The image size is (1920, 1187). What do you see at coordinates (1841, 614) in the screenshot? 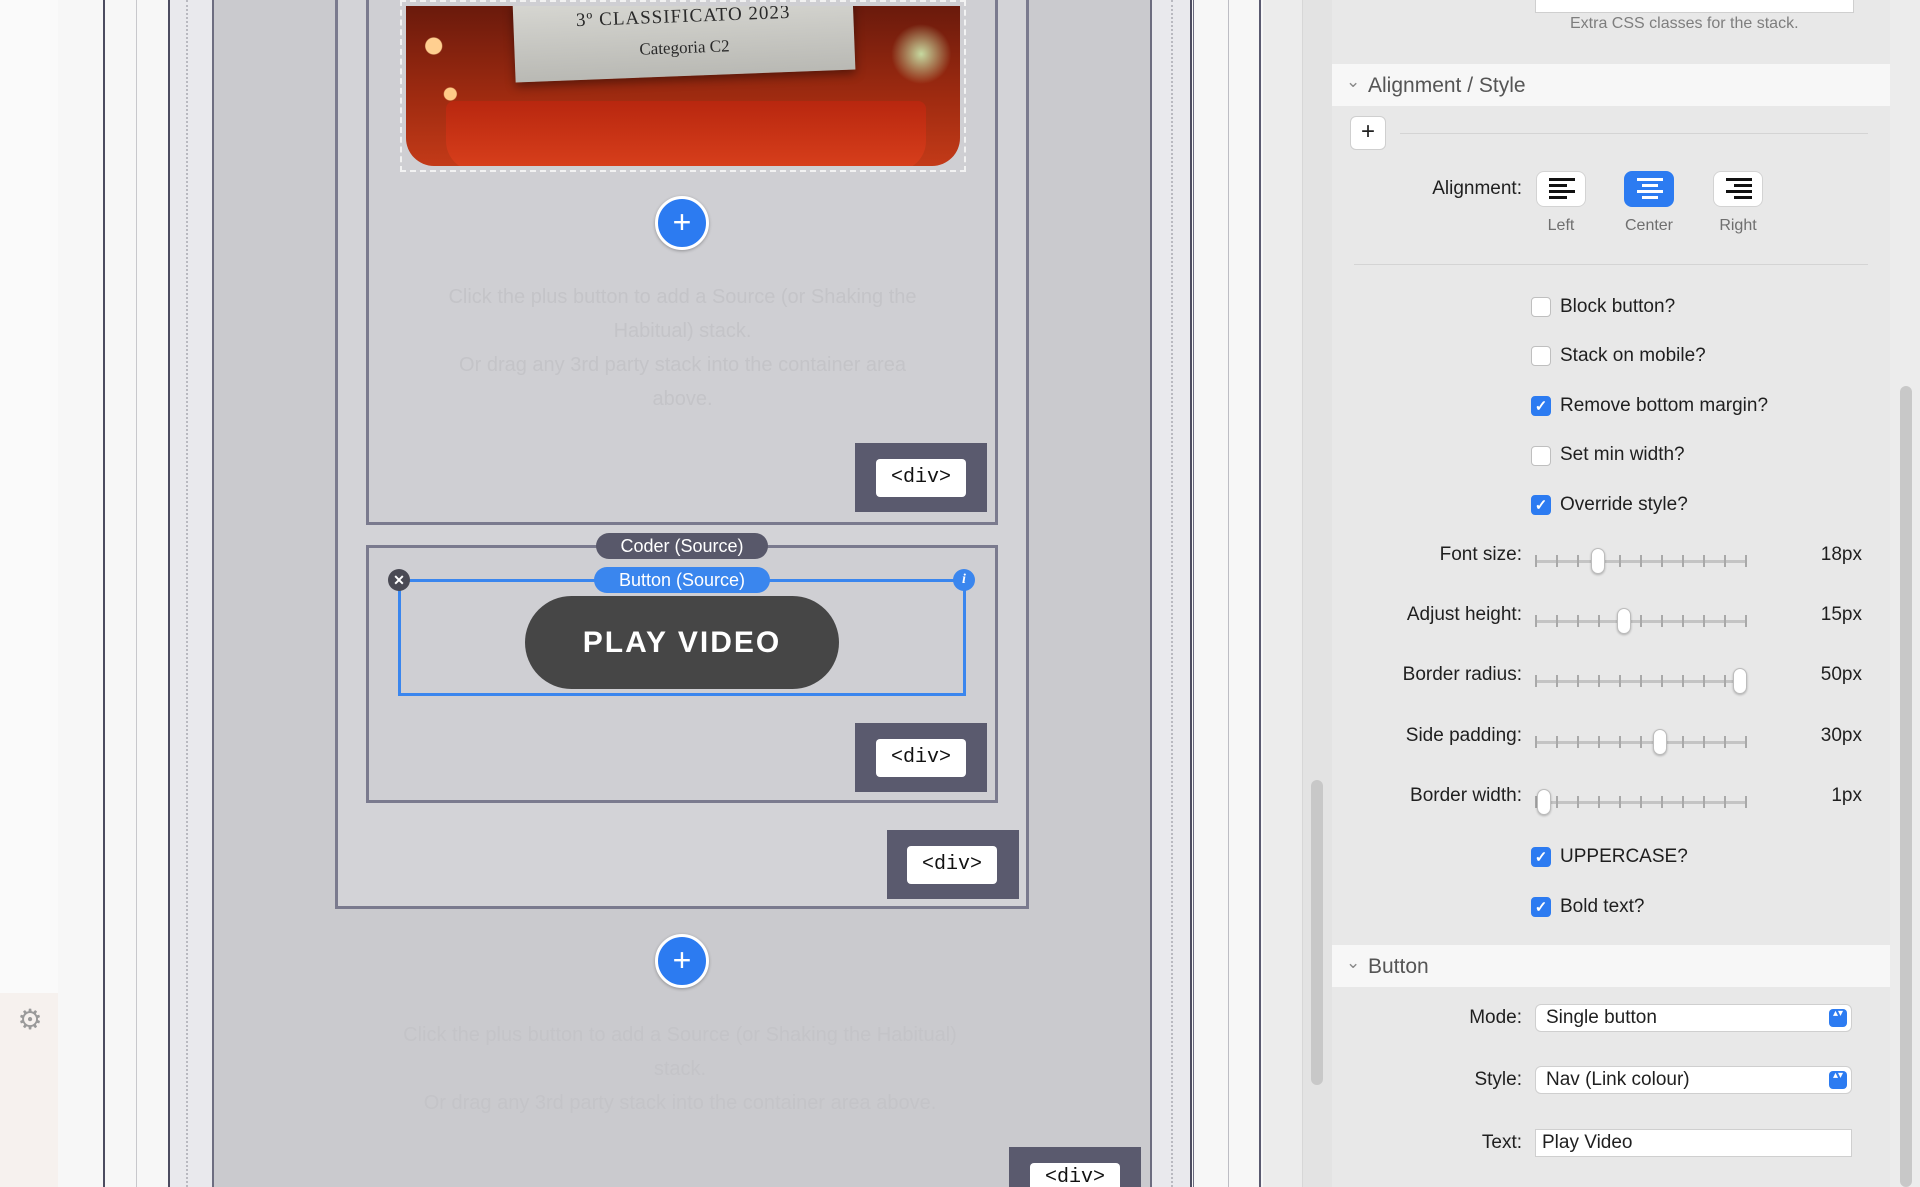
I see `adjust-height-value: 15px` at bounding box center [1841, 614].